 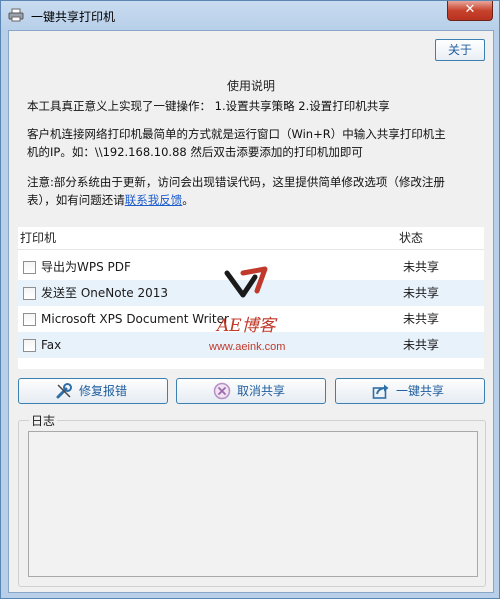 What do you see at coordinates (51, 345) in the screenshot?
I see `printer-name: Fax` at bounding box center [51, 345].